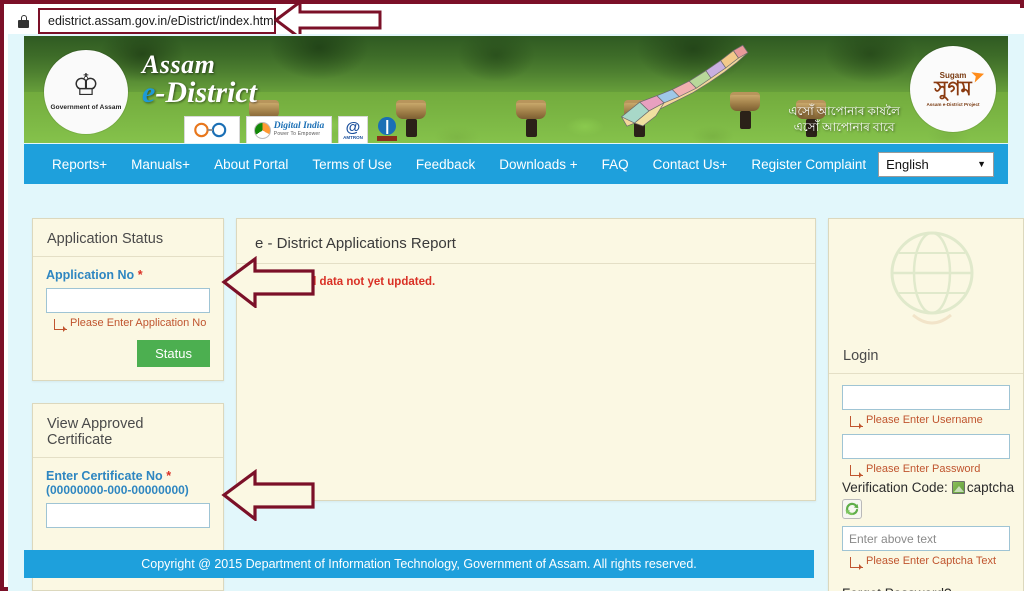  Describe the element at coordinates (895, 487) in the screenshot. I see `verification-code-label: Verification Code:` at that location.